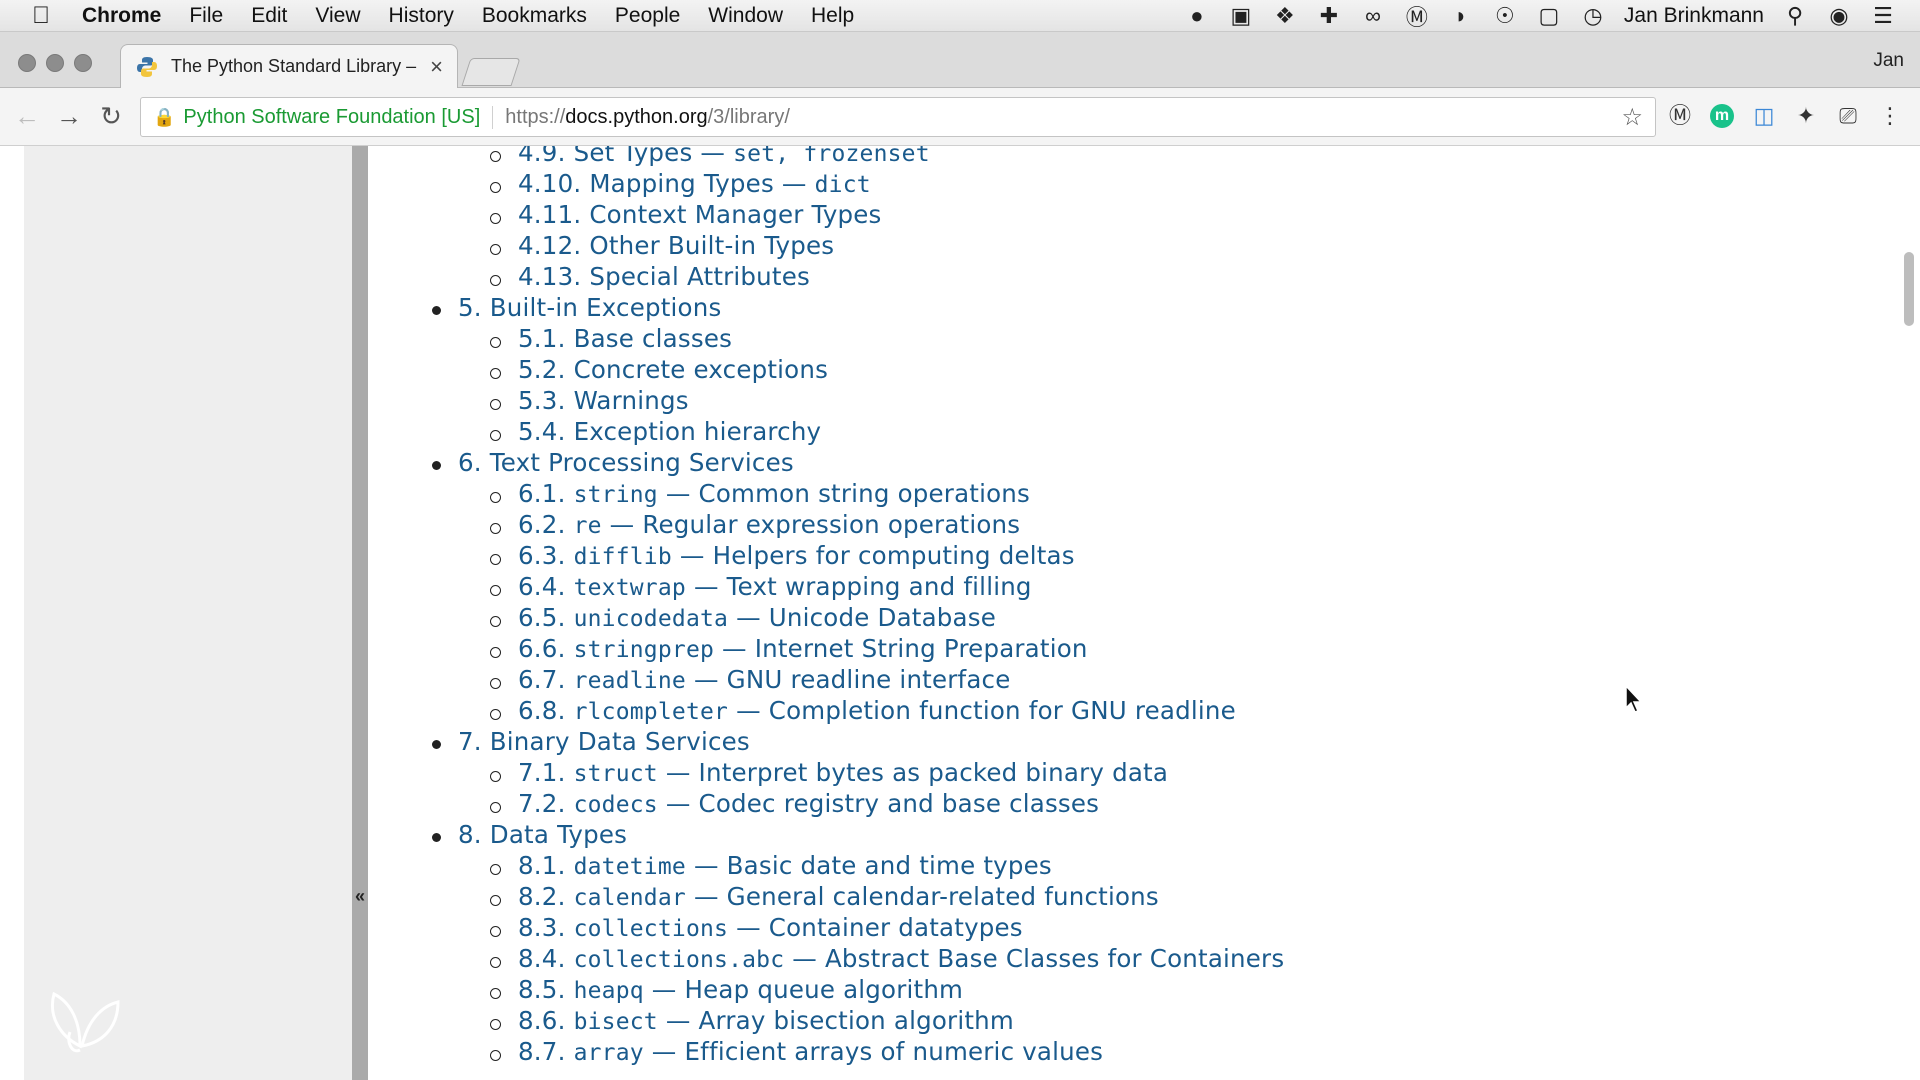 The height and width of the screenshot is (1080, 1920). I want to click on toc-section-link: 5. Built-in Exceptions, so click(1118, 308).